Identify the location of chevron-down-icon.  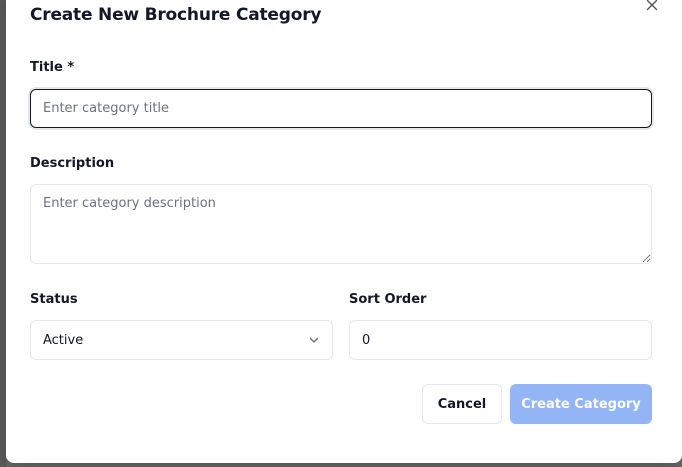
(314, 340).